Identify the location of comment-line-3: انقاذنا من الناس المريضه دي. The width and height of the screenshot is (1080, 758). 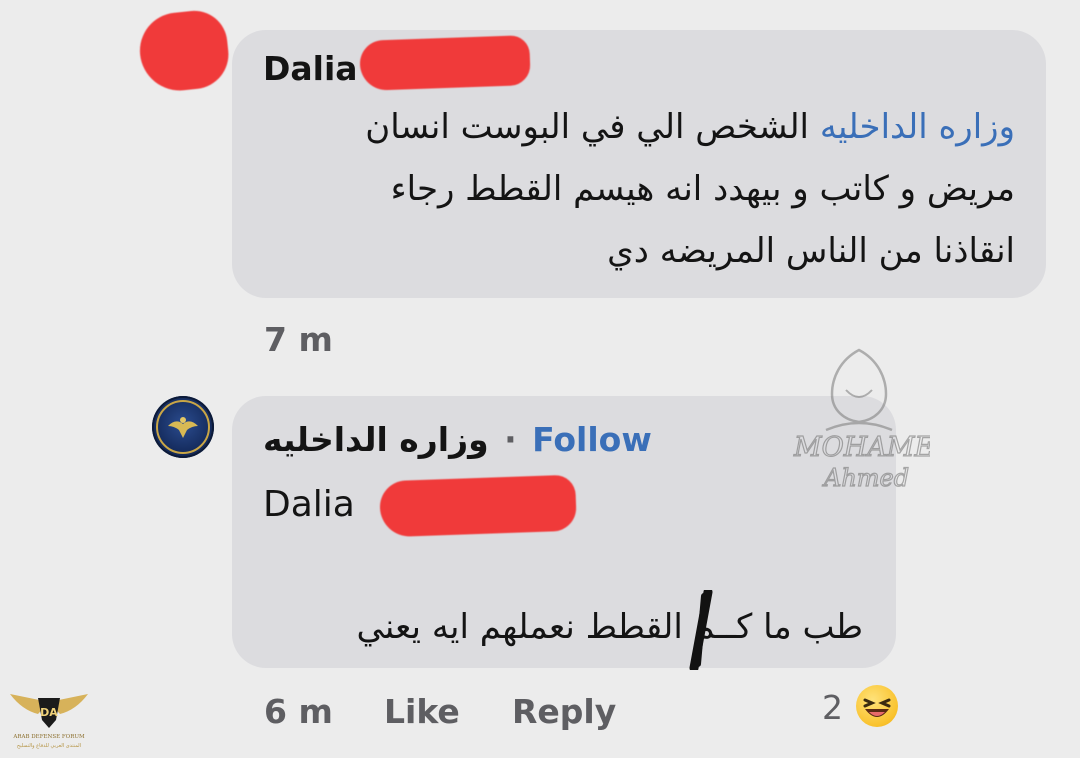
(811, 251).